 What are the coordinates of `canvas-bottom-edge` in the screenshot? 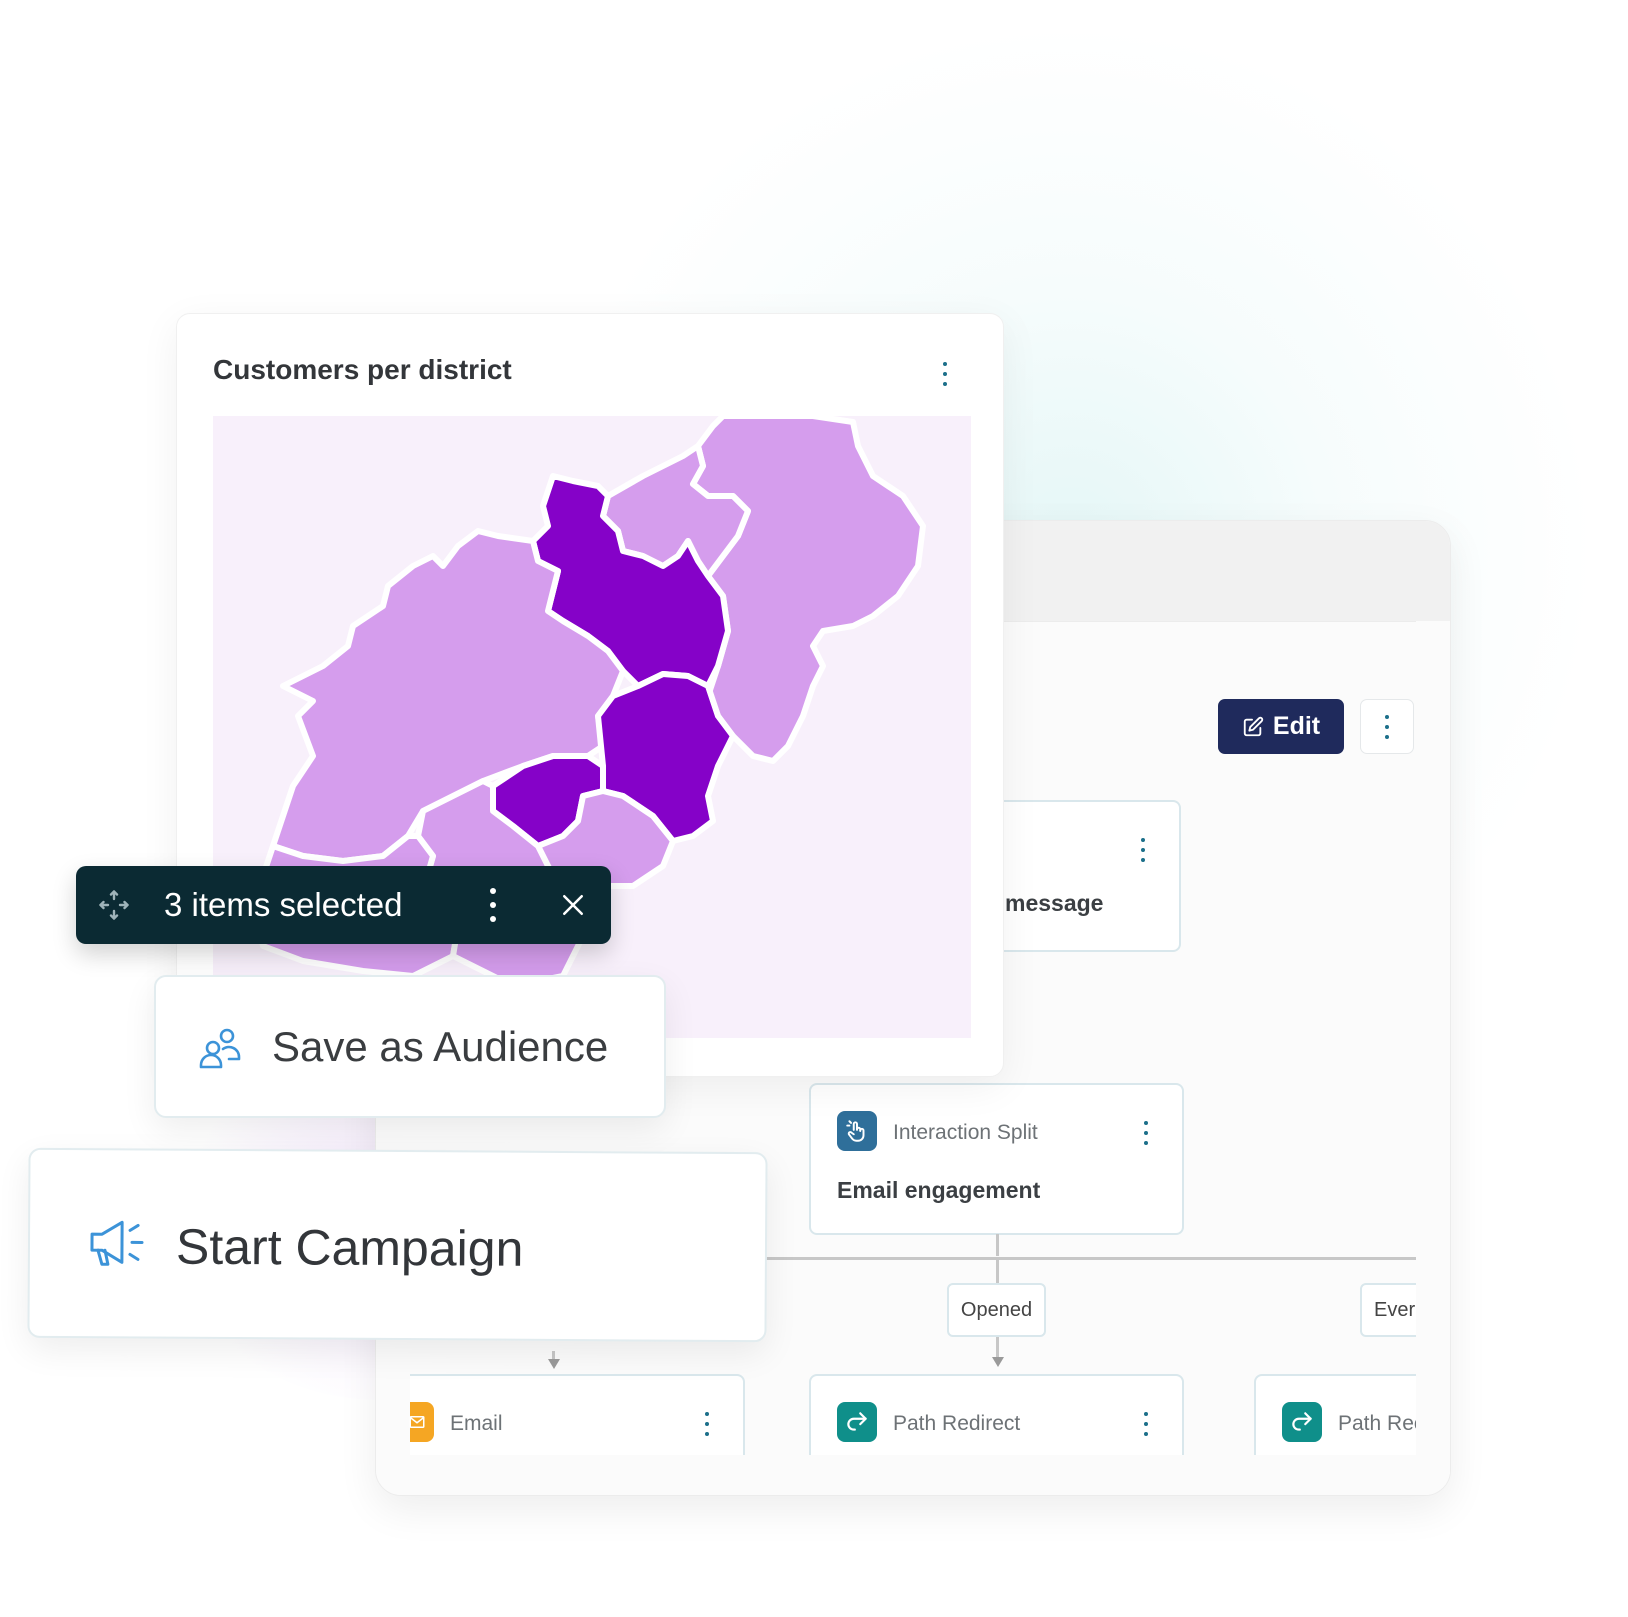 It's located at (913, 1475).